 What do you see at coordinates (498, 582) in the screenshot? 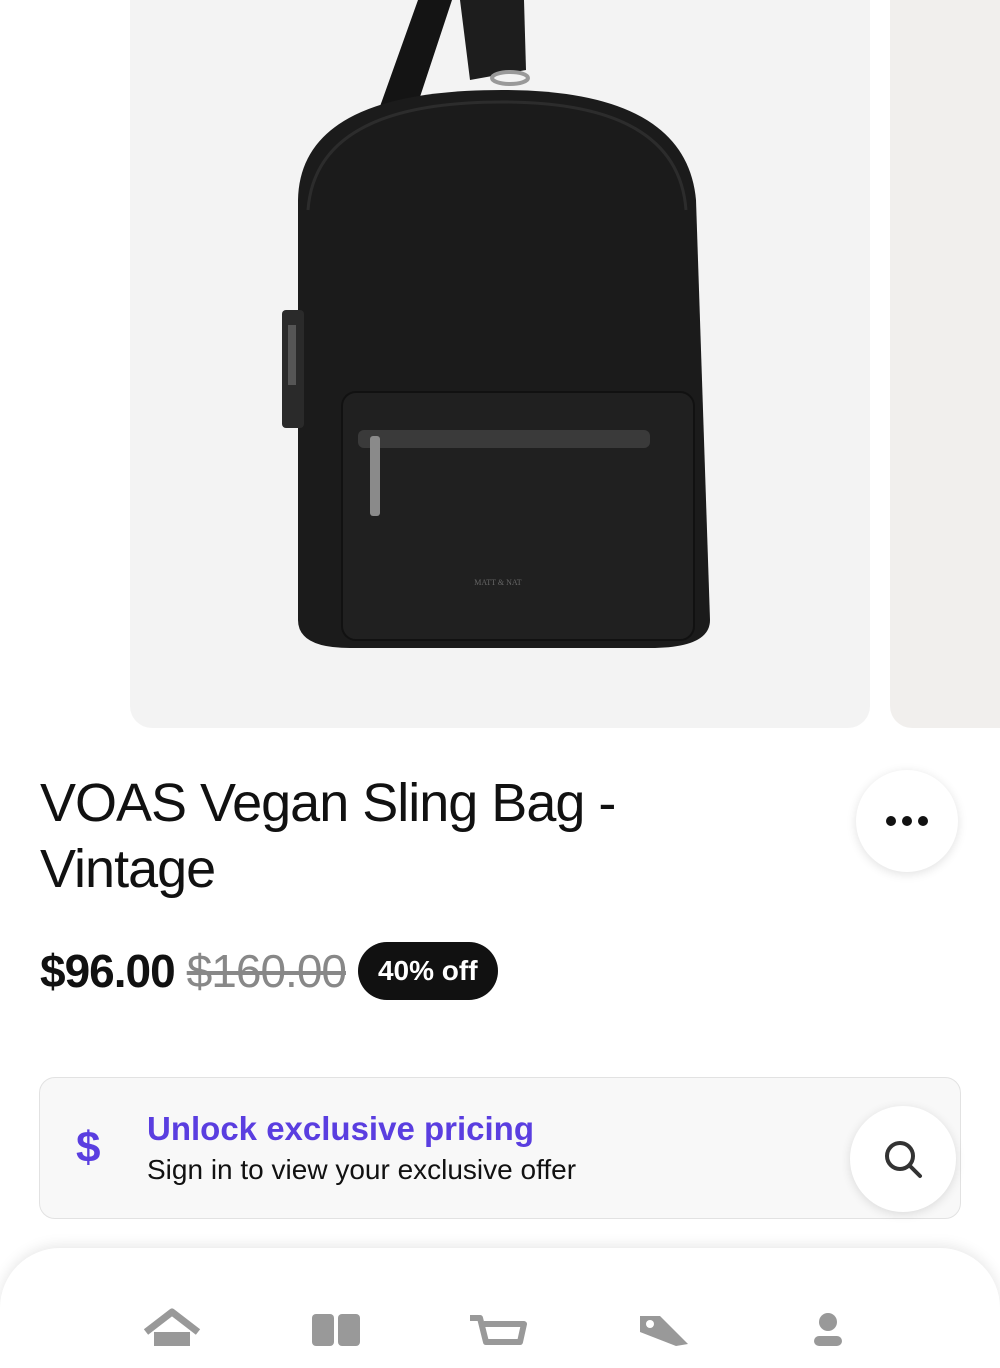
I see `brand-logo: MATT & NAT` at bounding box center [498, 582].